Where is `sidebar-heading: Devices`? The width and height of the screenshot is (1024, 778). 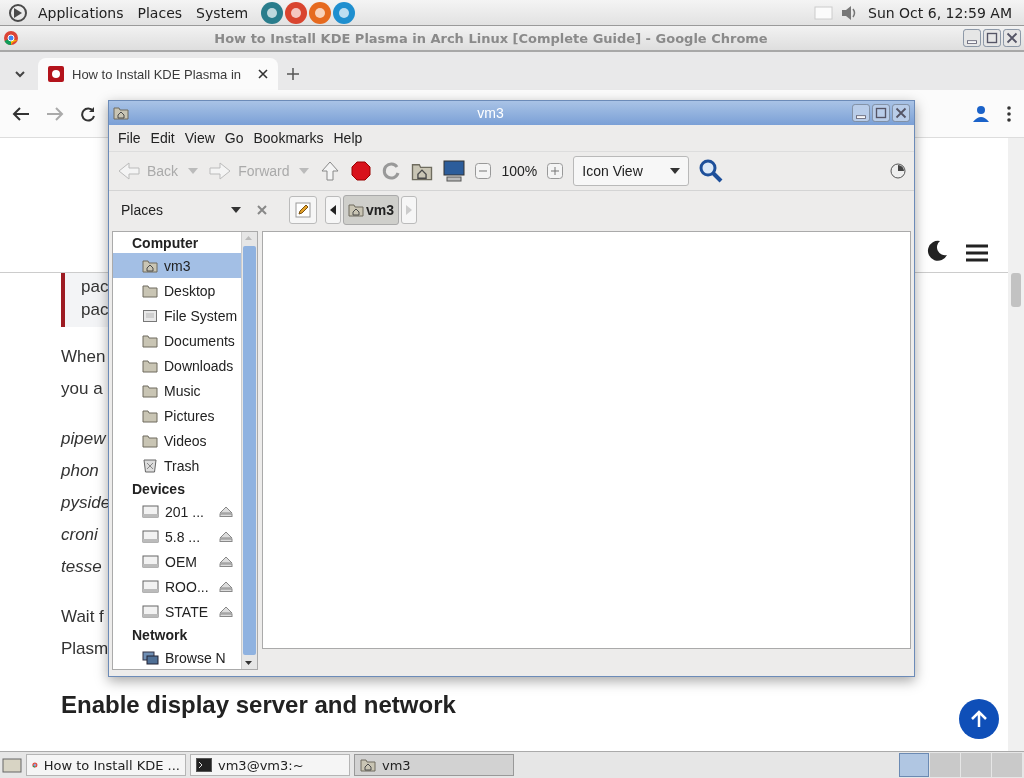
sidebar-heading: Devices is located at coordinates (158, 489).